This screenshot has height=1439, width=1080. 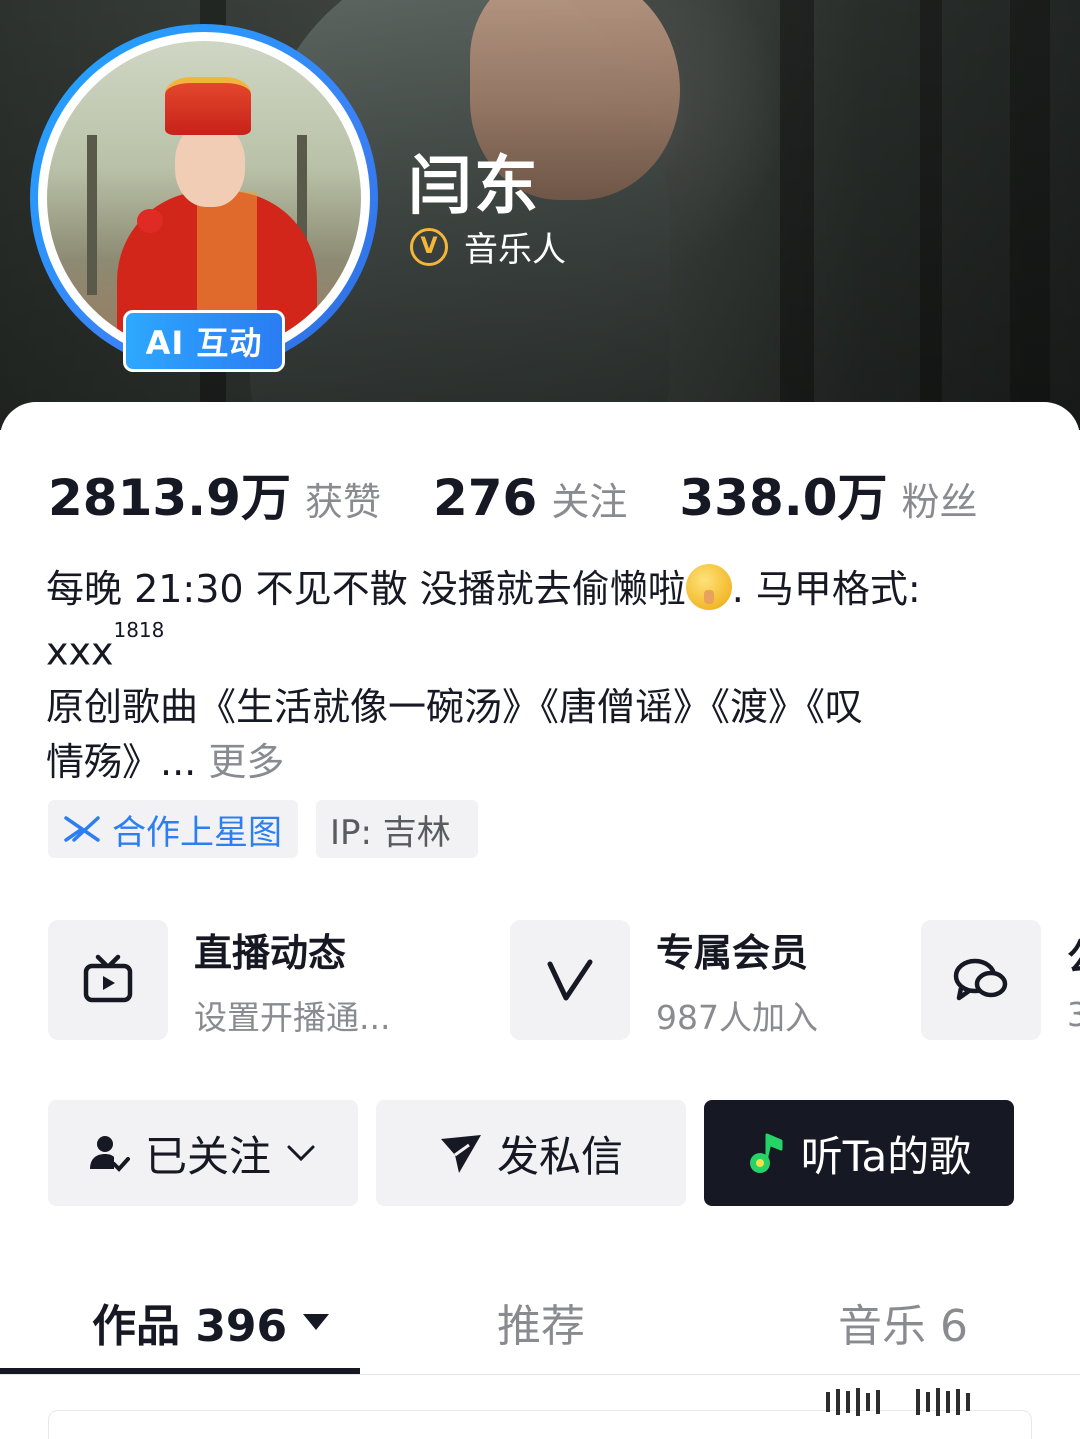 I want to click on user-check-icon, so click(x=109, y=1154).